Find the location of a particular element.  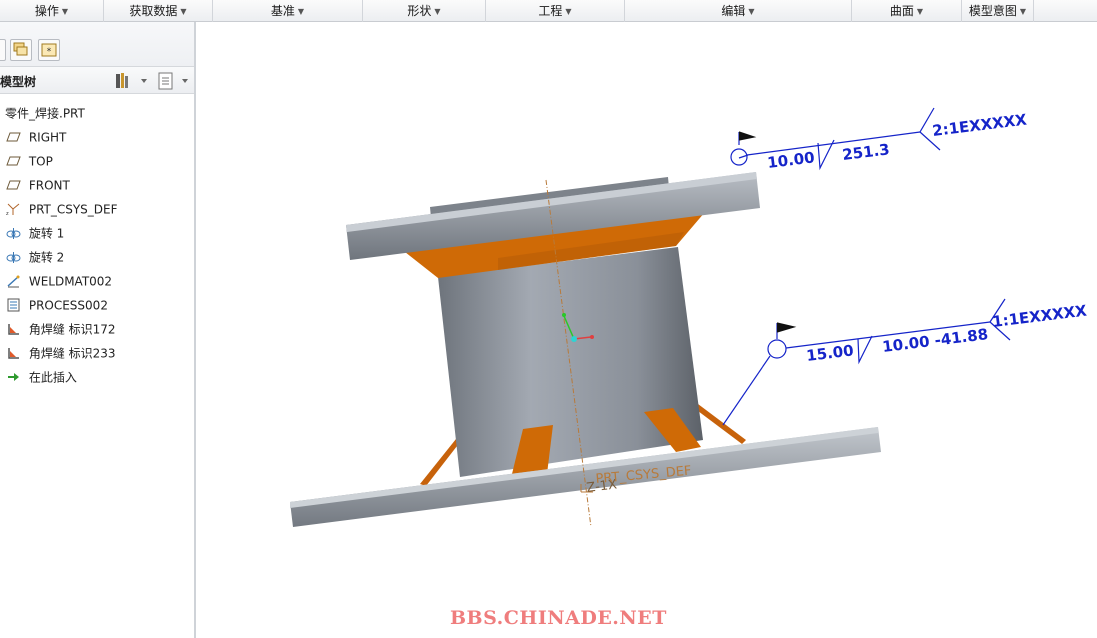

ribbon-menu-bar: 操作 ▼ 获取数据 ▼ 基准 ▼ 形状 ▼ 工程 ▼ 编辑 ▼ 曲面 ▼ 模型意图 ▼ is located at coordinates (548, 11).